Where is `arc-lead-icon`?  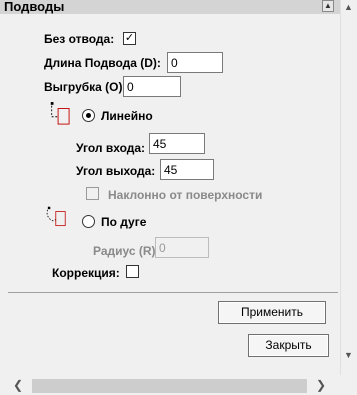 arc-lead-icon is located at coordinates (56, 216).